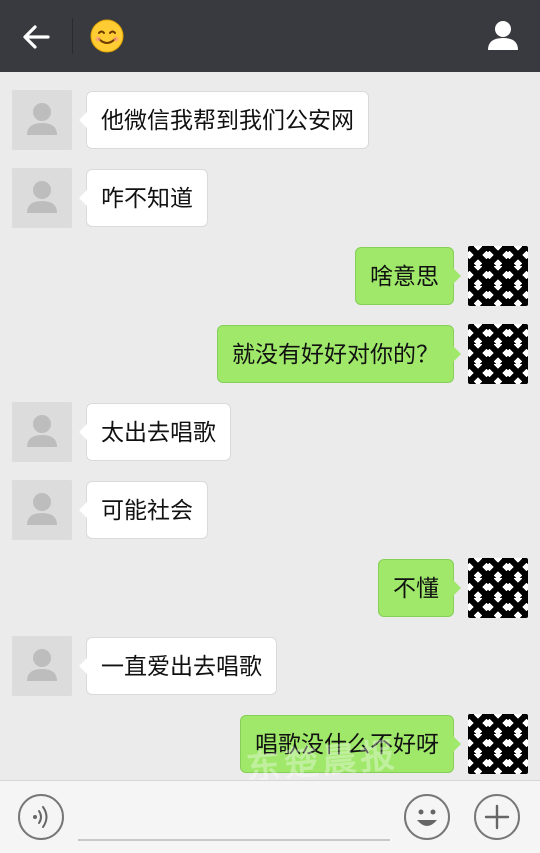  What do you see at coordinates (408, 276) in the screenshot?
I see `message-bubble: 啥意思` at bounding box center [408, 276].